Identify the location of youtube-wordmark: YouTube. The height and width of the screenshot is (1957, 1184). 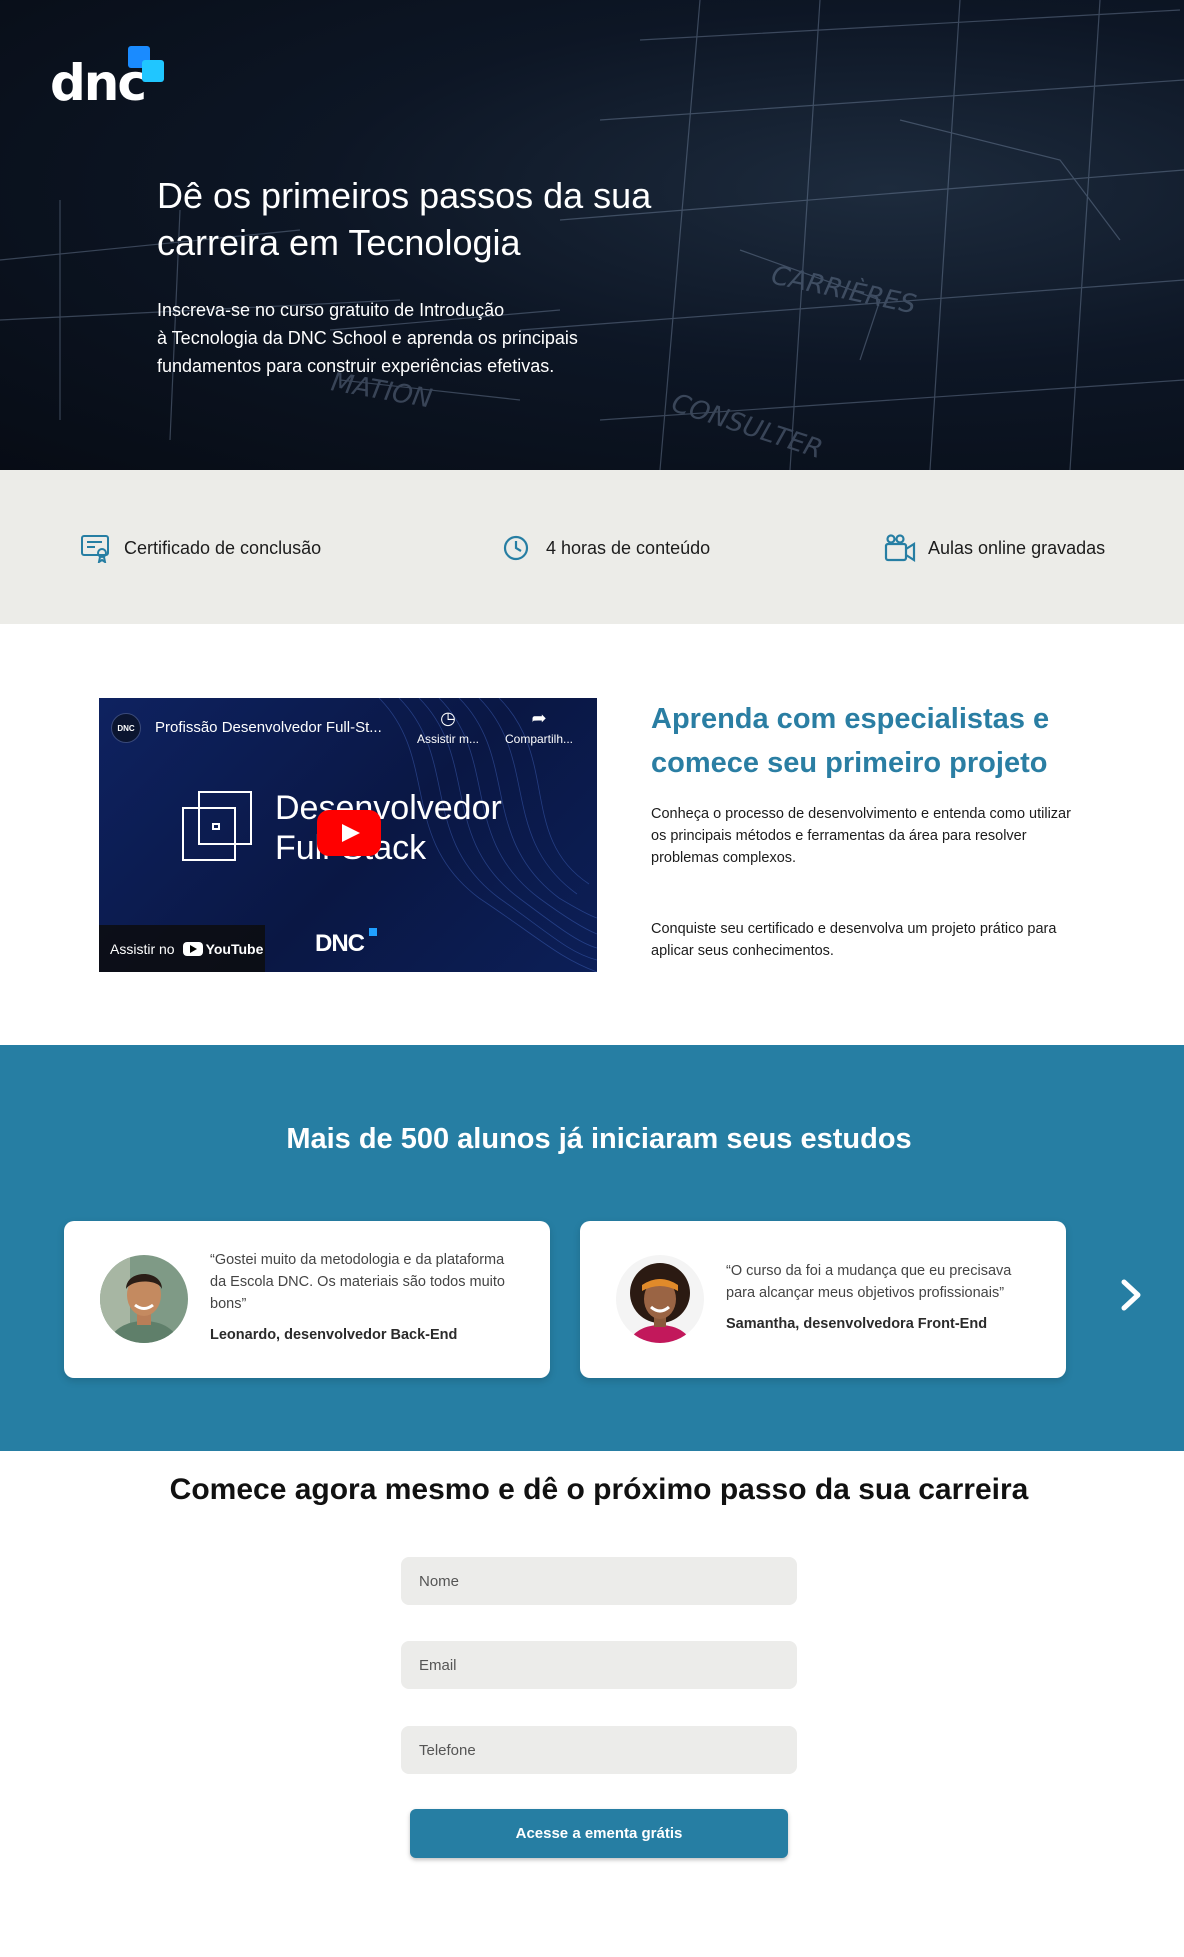
(234, 948).